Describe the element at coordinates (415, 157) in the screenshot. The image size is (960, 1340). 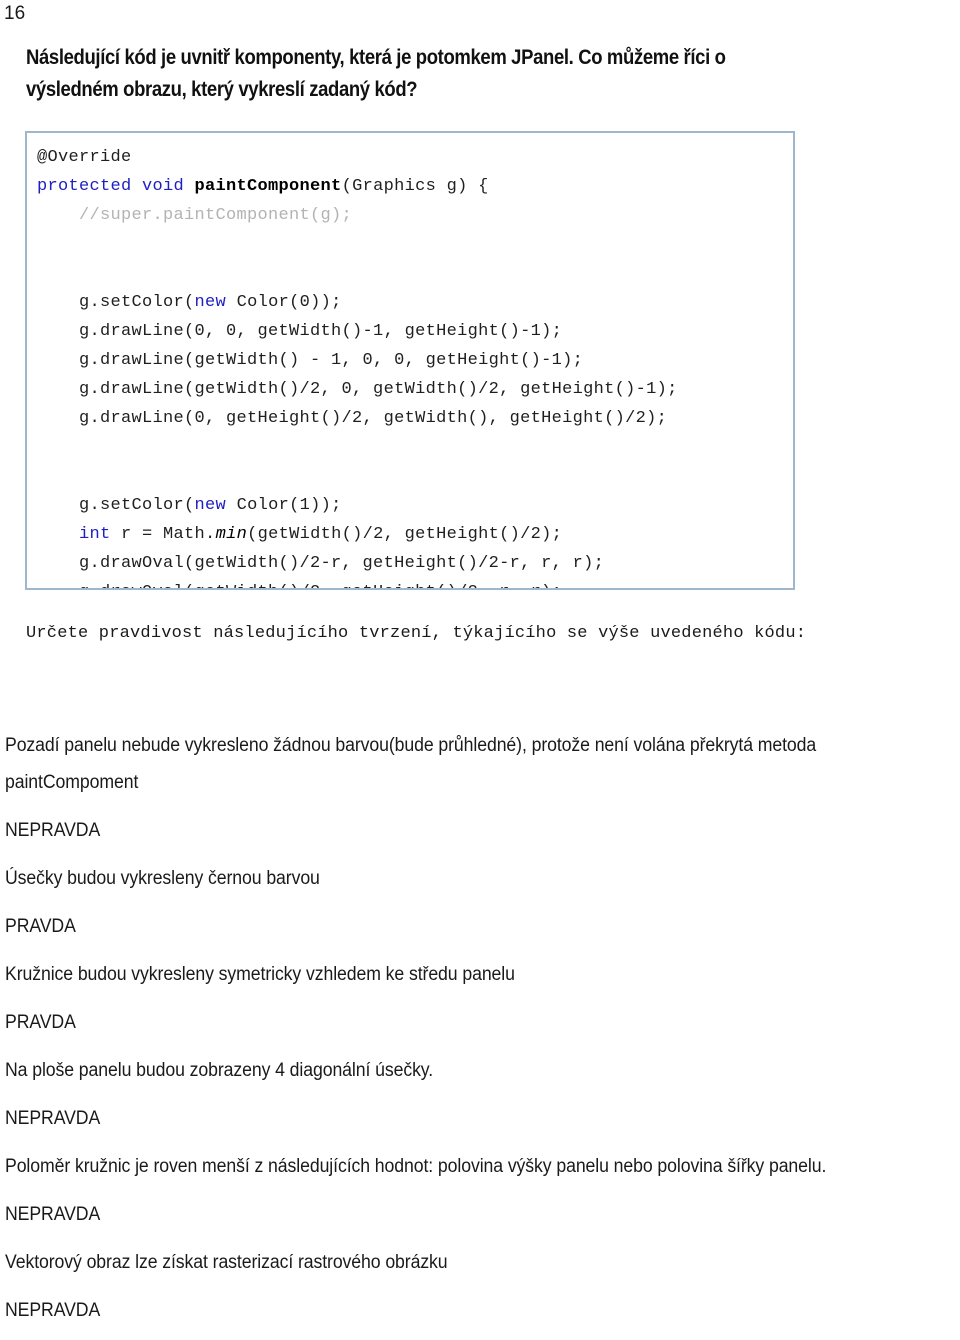
I see `code-line: @Override` at that location.